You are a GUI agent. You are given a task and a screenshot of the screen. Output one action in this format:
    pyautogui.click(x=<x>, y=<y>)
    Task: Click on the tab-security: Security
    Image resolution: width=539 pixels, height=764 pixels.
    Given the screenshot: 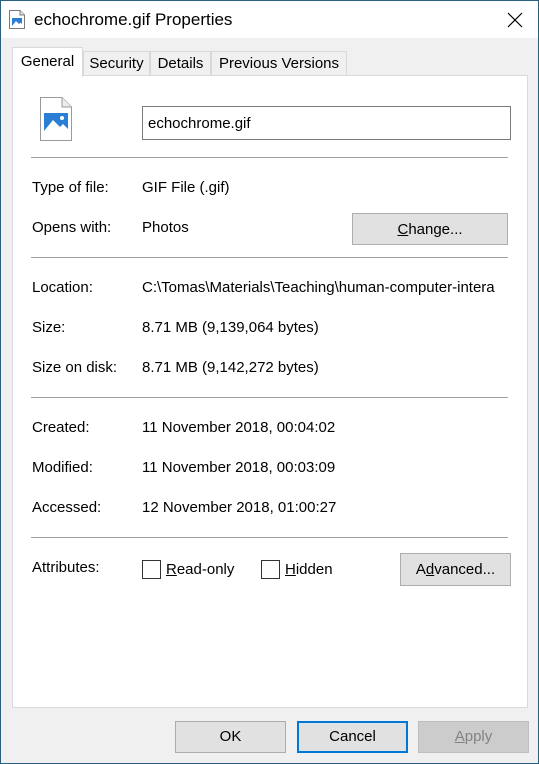 What is the action you would take?
    pyautogui.click(x=116, y=63)
    